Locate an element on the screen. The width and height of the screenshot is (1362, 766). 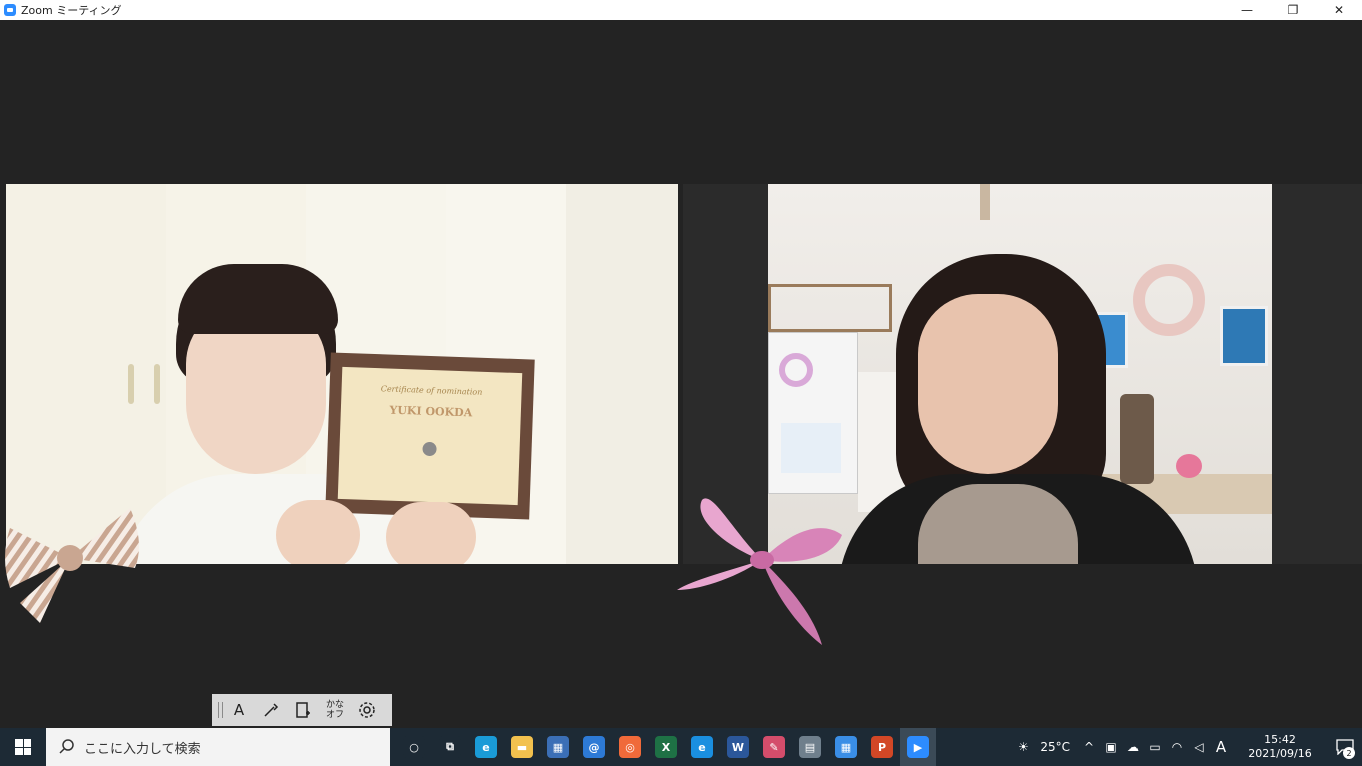
taskbar-app-task-view: ⧉ is located at coordinates (450, 747).